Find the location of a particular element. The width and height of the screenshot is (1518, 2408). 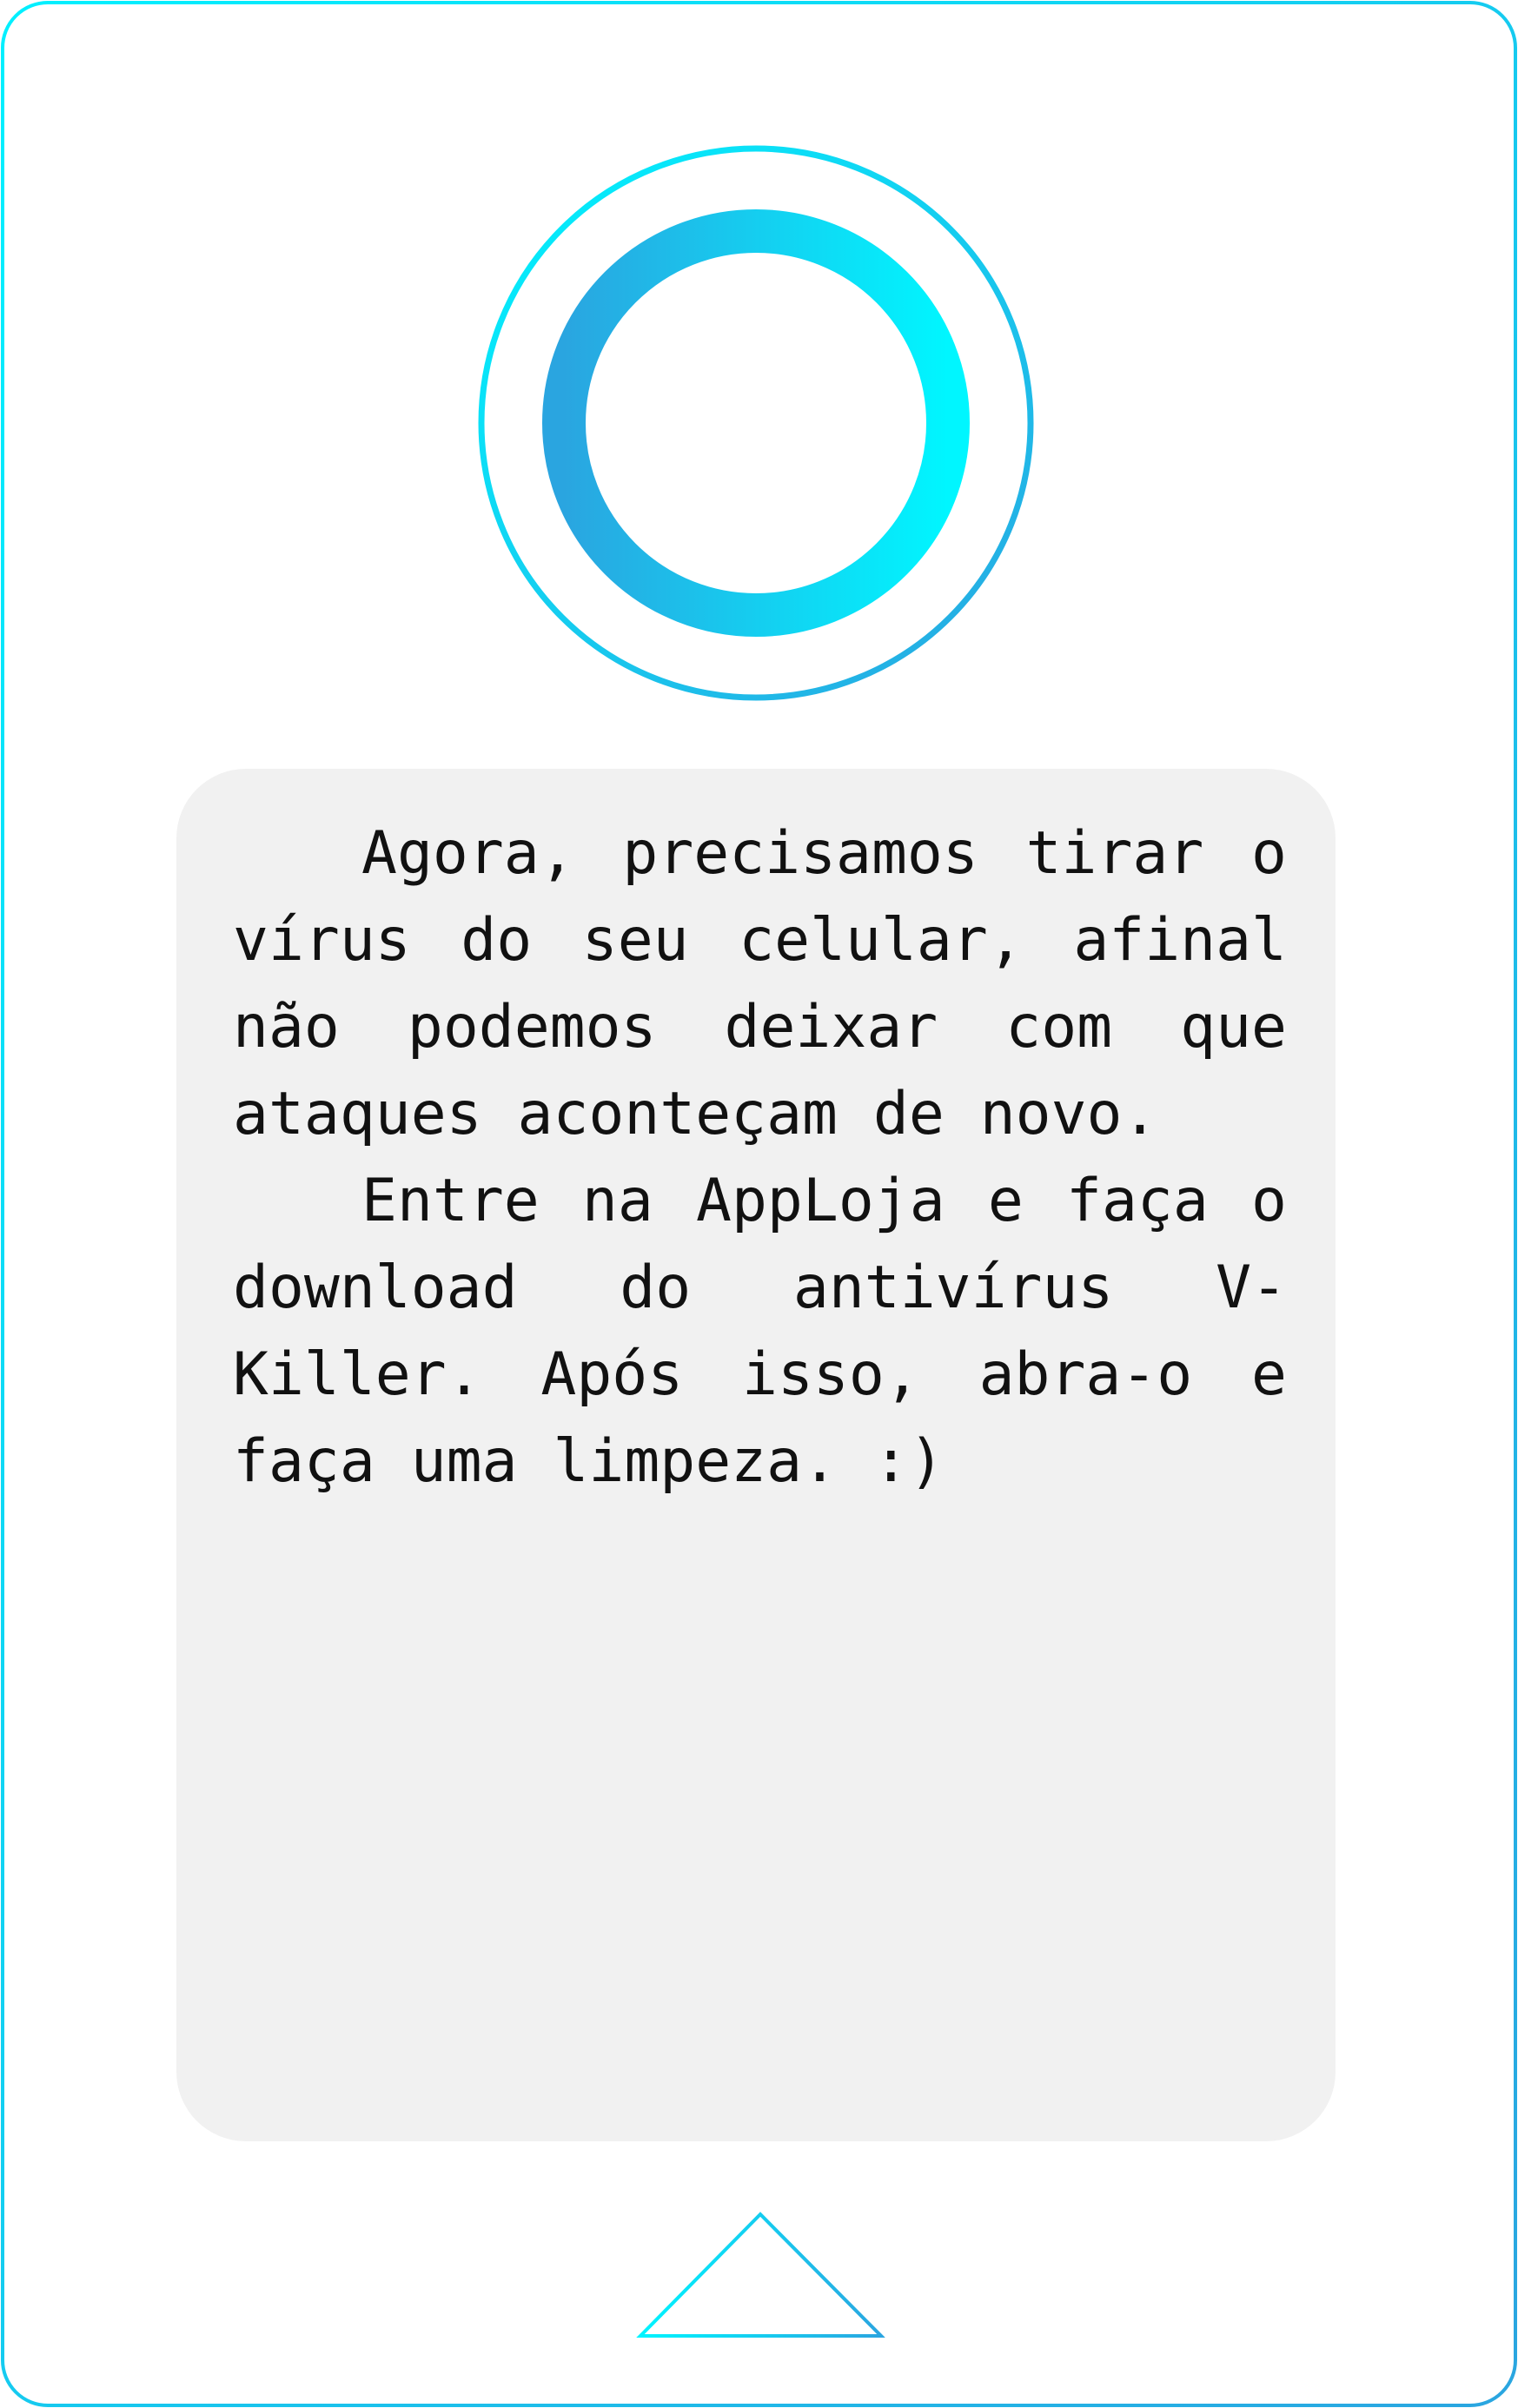

home-ring-icon is located at coordinates (756, 423).